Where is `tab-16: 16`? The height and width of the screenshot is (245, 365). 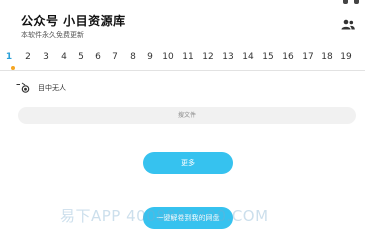
tab-16: 16 is located at coordinates (288, 57).